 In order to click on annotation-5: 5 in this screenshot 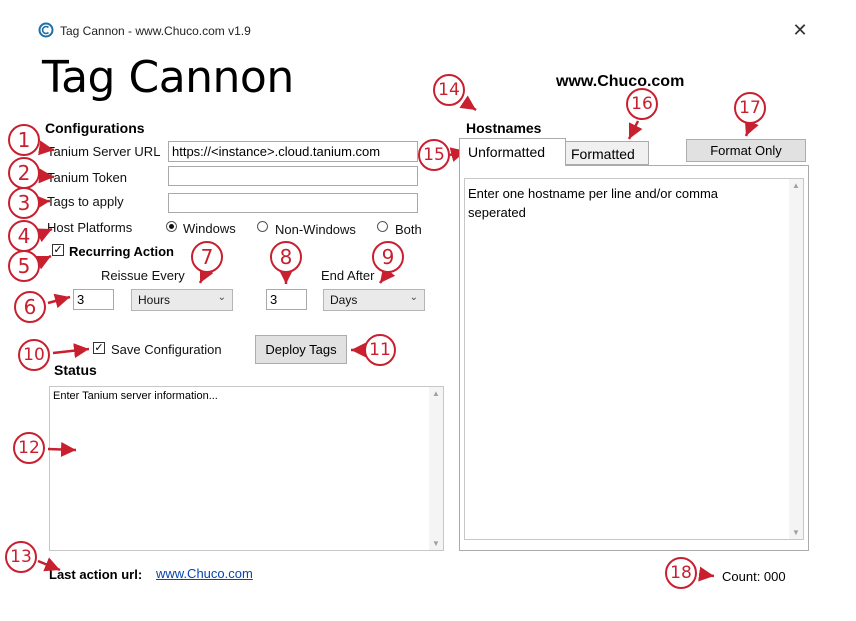, I will do `click(24, 266)`.